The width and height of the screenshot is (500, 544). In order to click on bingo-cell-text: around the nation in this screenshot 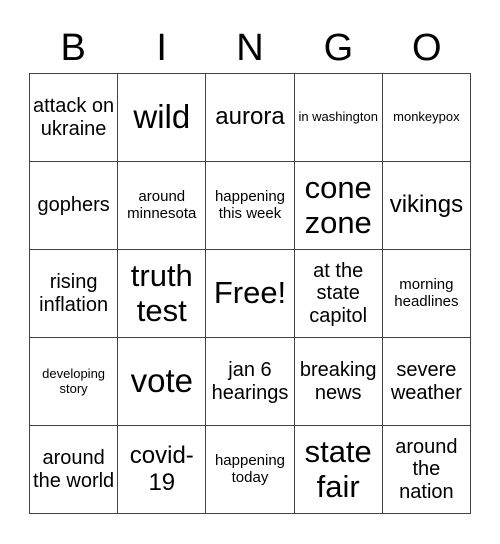, I will do `click(426, 469)`.